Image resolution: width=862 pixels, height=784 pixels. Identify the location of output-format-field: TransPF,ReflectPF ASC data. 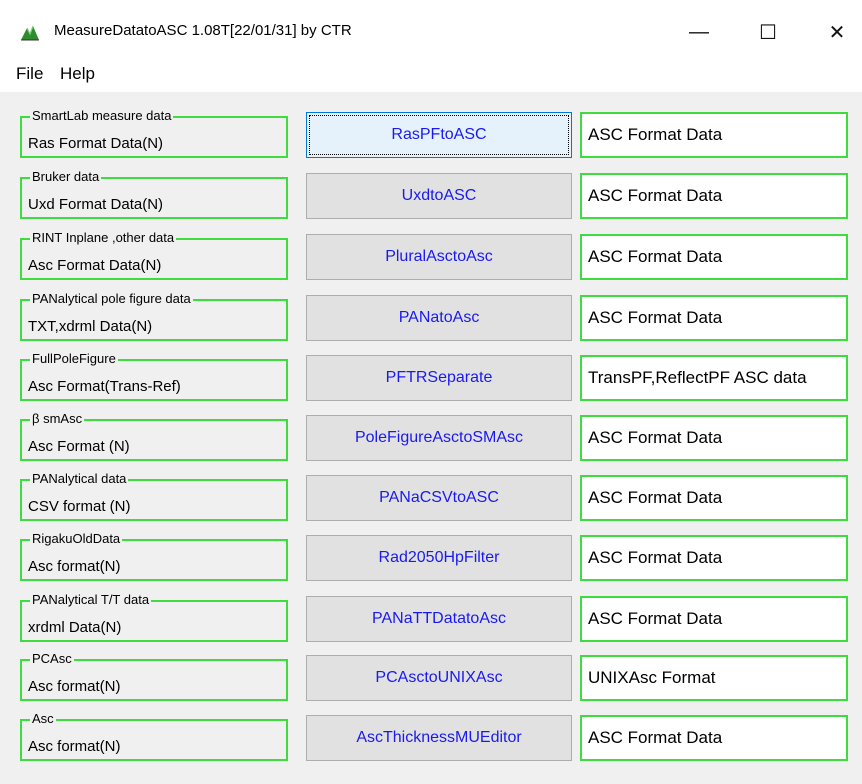
(714, 378).